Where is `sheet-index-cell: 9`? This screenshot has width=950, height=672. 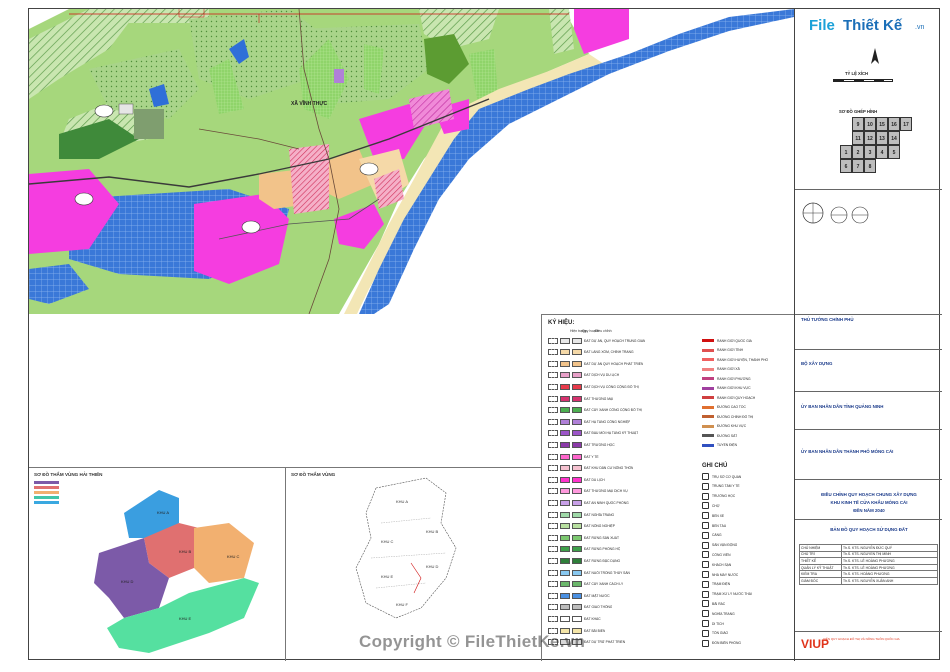
sheet-index-cell: 9 is located at coordinates (858, 124).